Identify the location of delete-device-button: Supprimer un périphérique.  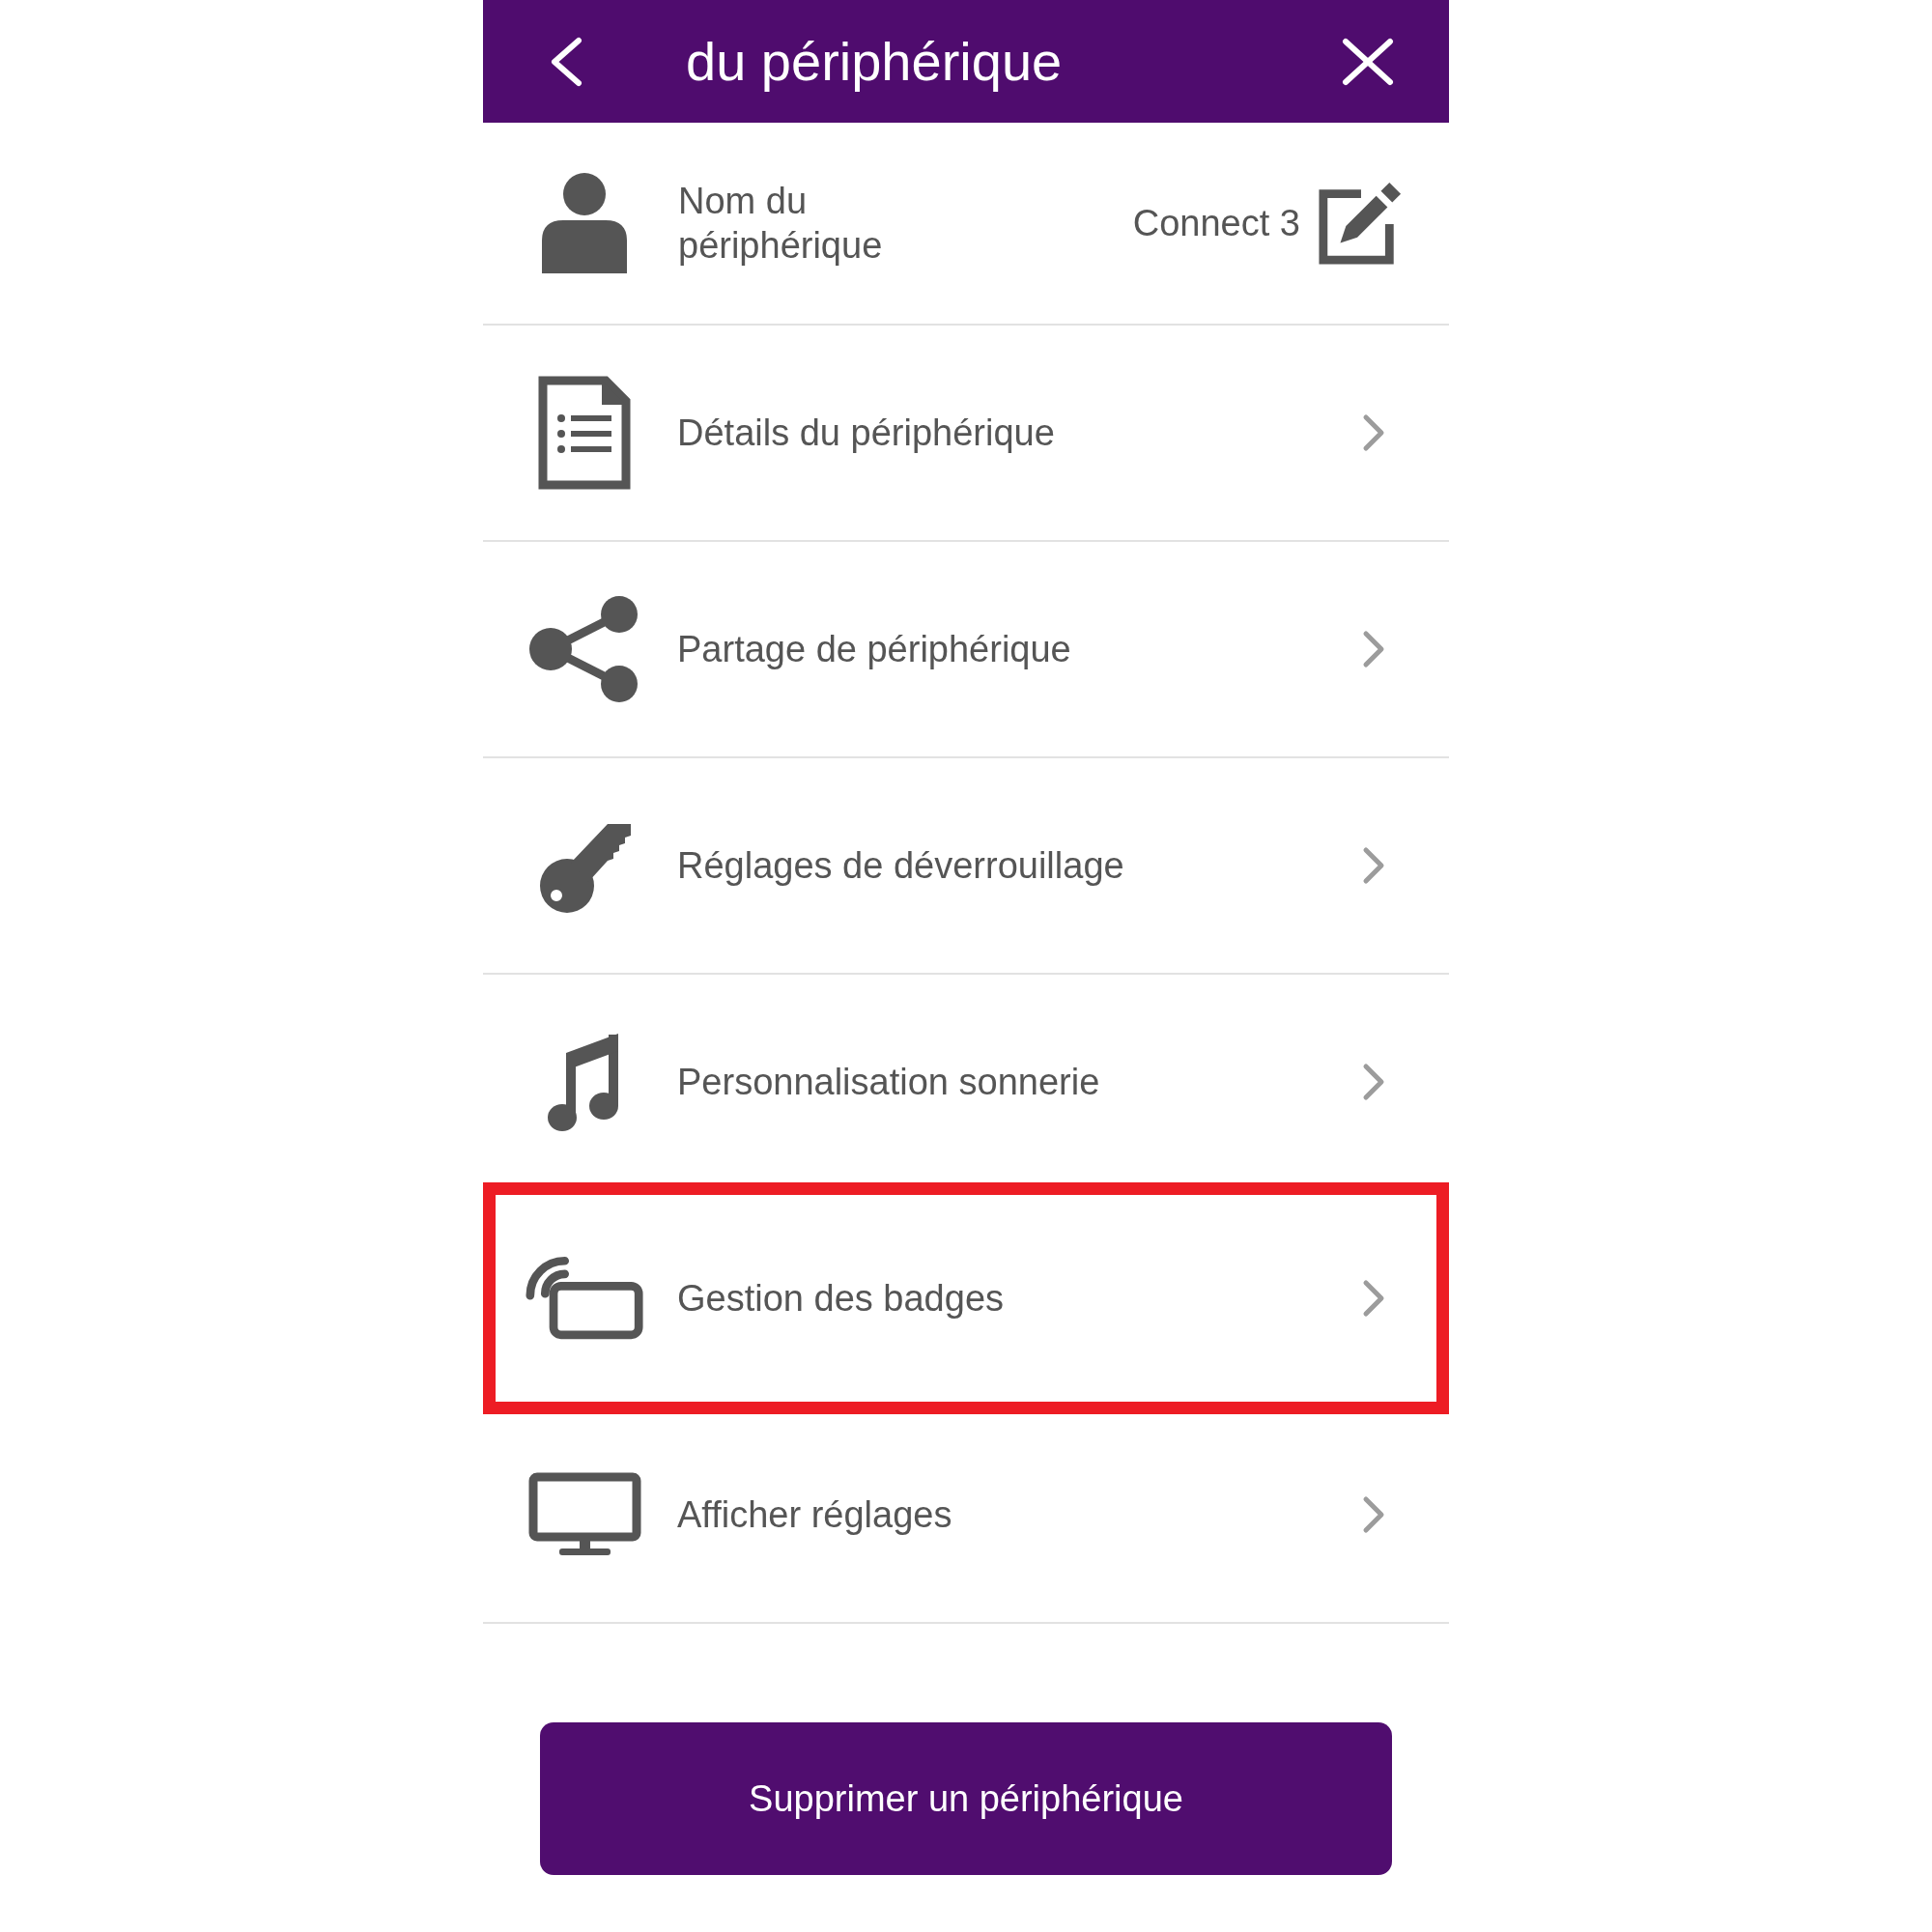
(966, 1798).